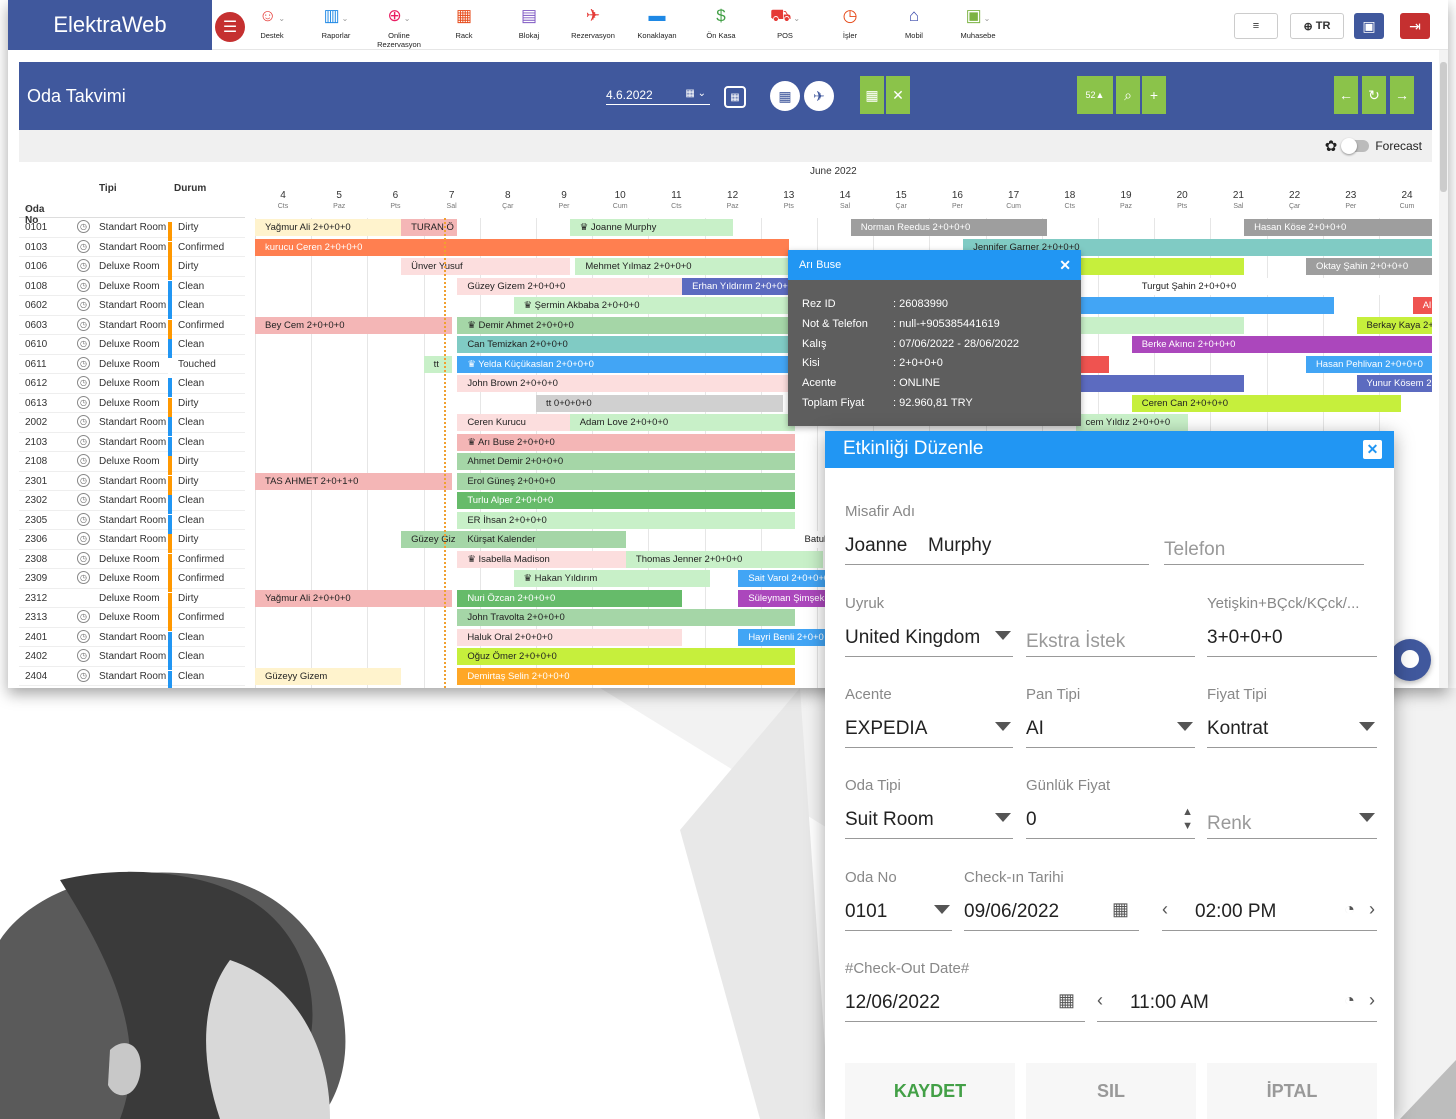 The height and width of the screenshot is (1119, 1456). What do you see at coordinates (1110, 626) in the screenshot?
I see `extra-request-field: Ekstra İstek` at bounding box center [1110, 626].